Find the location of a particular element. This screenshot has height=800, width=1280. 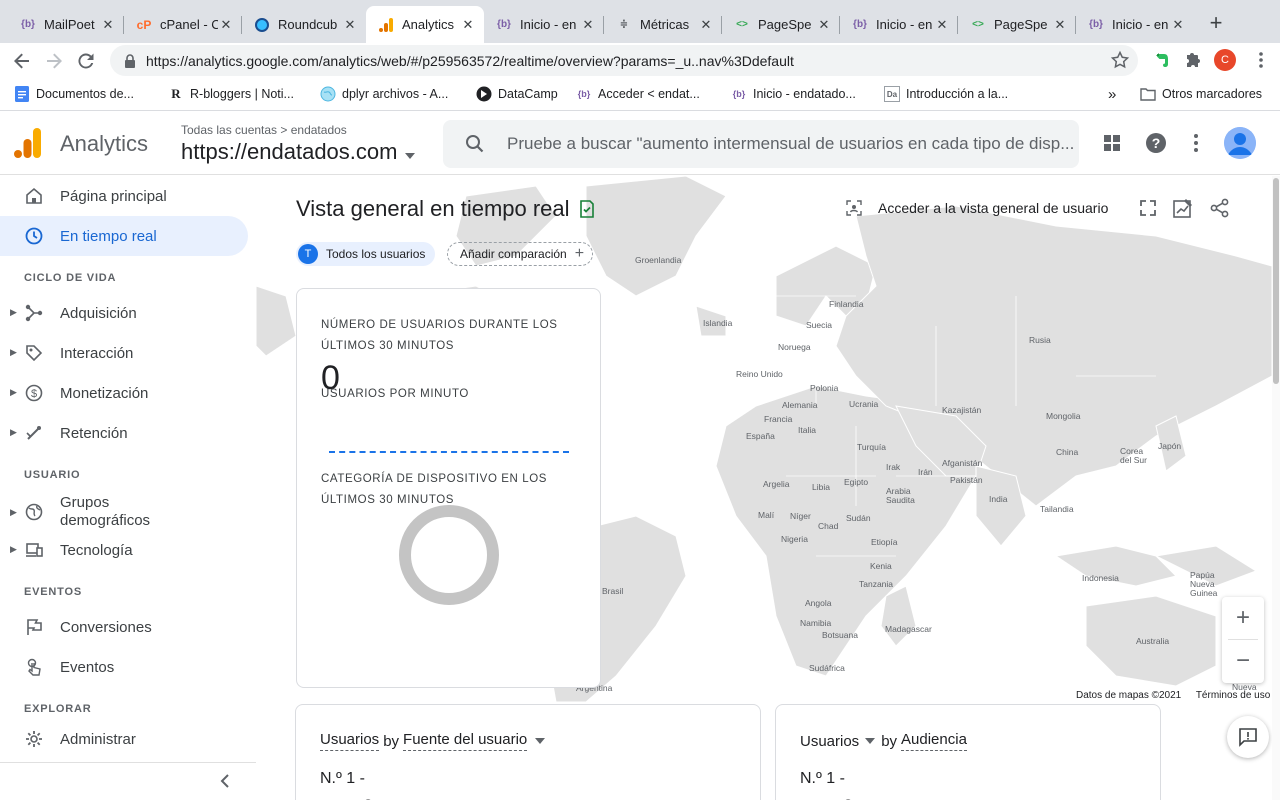

map-label: Botsuana is located at coordinates (840, 635).